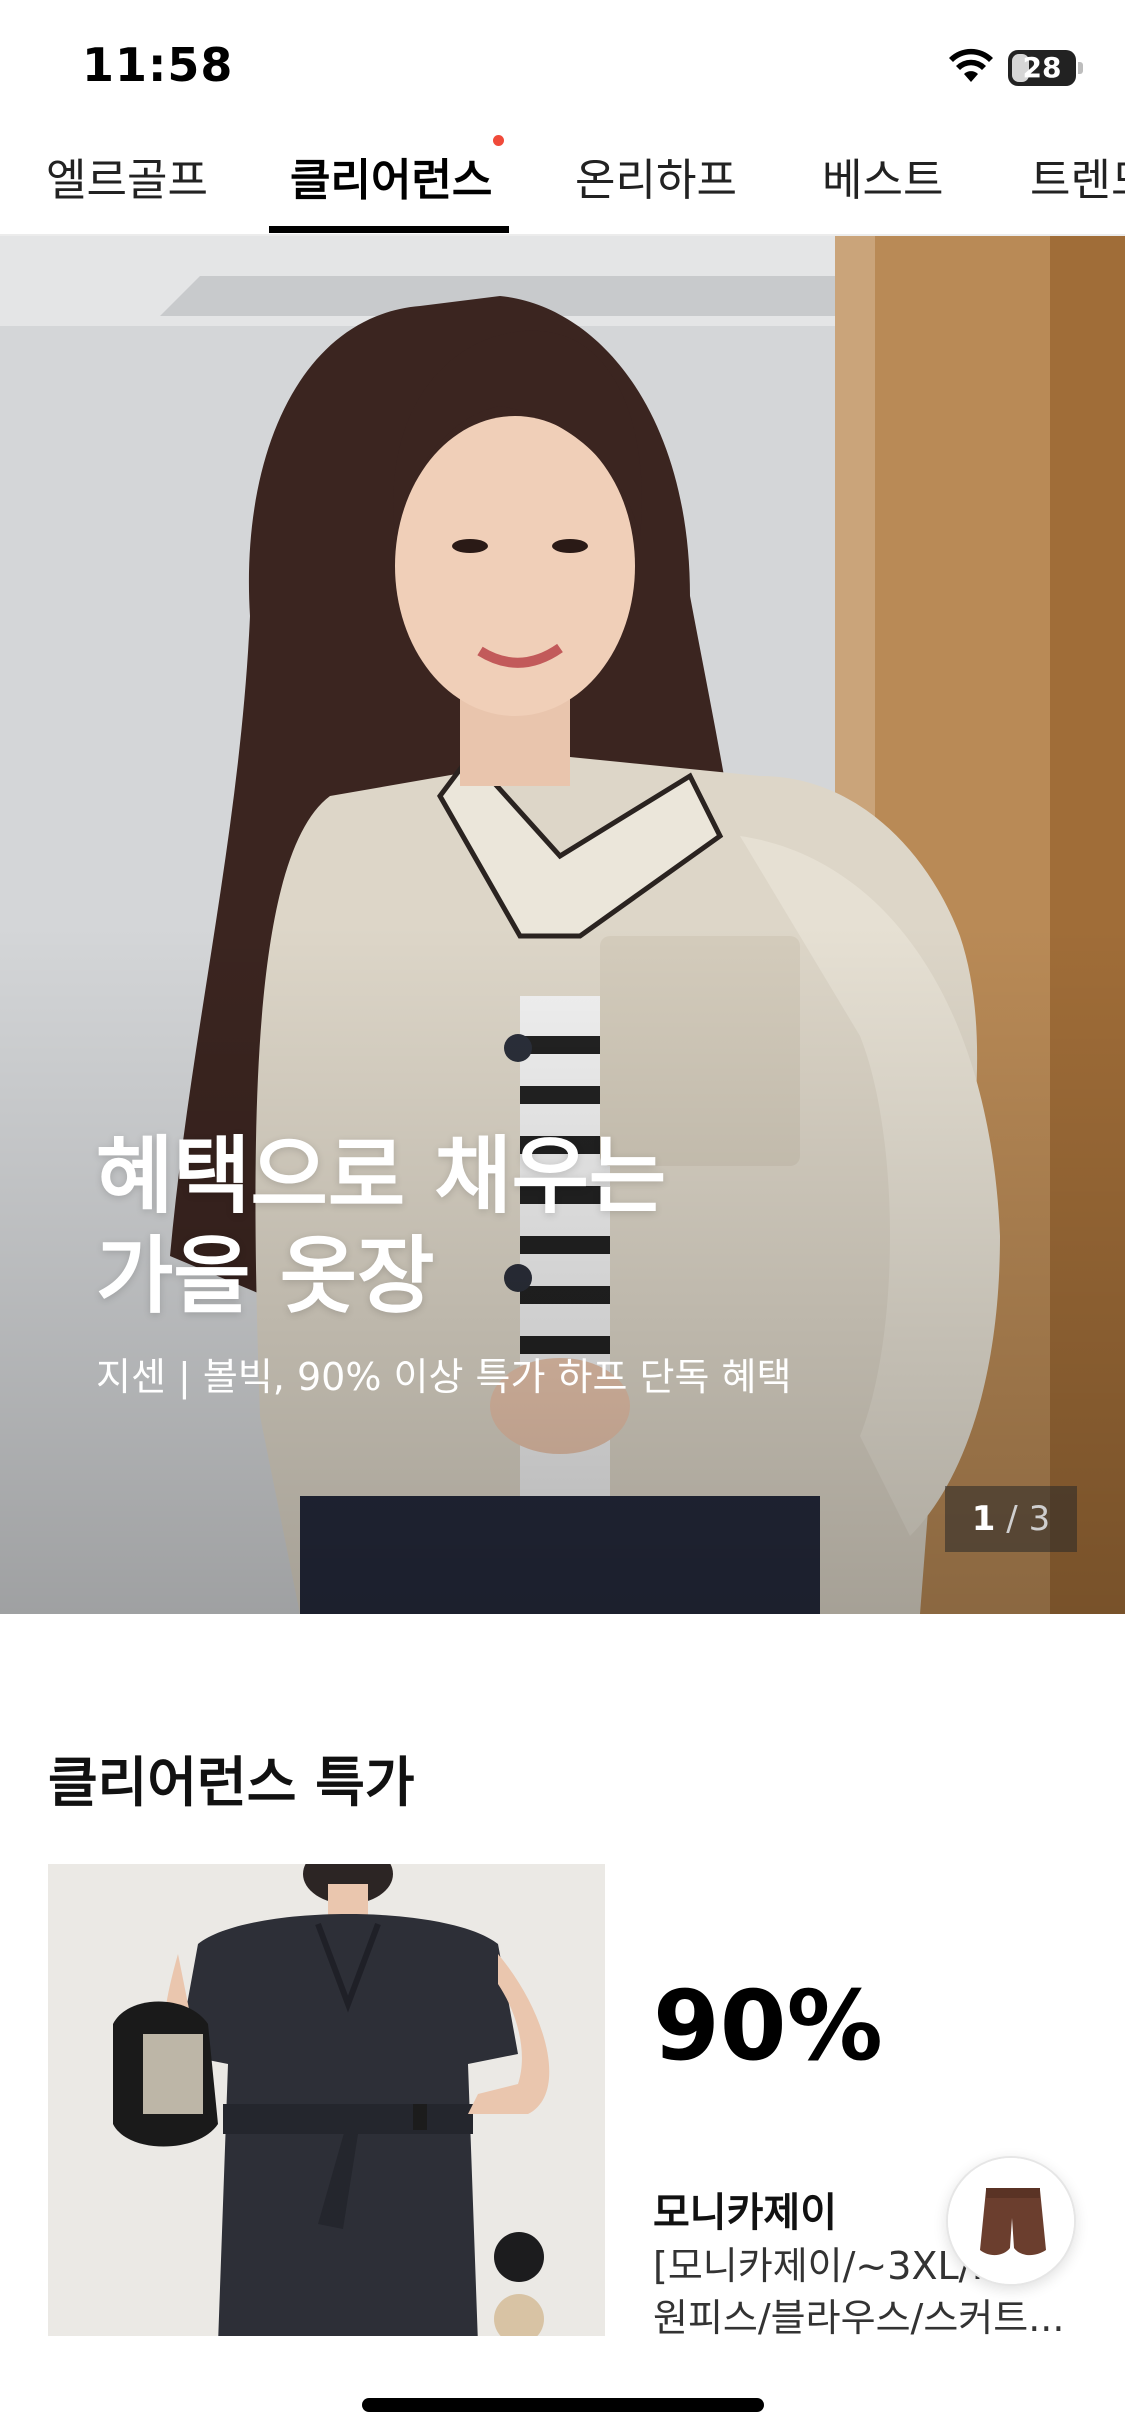 Image resolution: width=1125 pixels, height=2436 pixels. Describe the element at coordinates (768, 2026) in the screenshot. I see `discount-rate: 90%` at that location.